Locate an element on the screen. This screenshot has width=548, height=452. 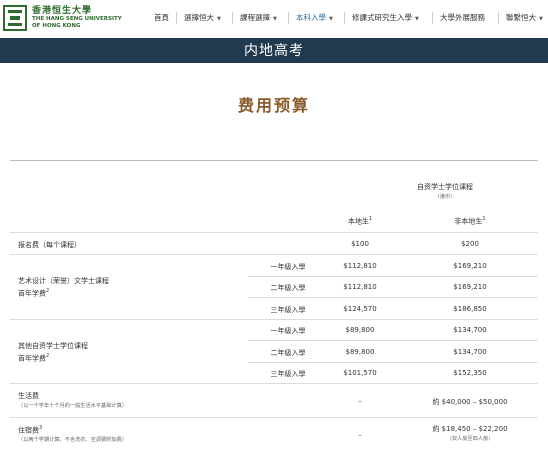
row-note-housing: （以两个学期计算，不含洗衣、空调费附加费） is located at coordinates (72, 440).